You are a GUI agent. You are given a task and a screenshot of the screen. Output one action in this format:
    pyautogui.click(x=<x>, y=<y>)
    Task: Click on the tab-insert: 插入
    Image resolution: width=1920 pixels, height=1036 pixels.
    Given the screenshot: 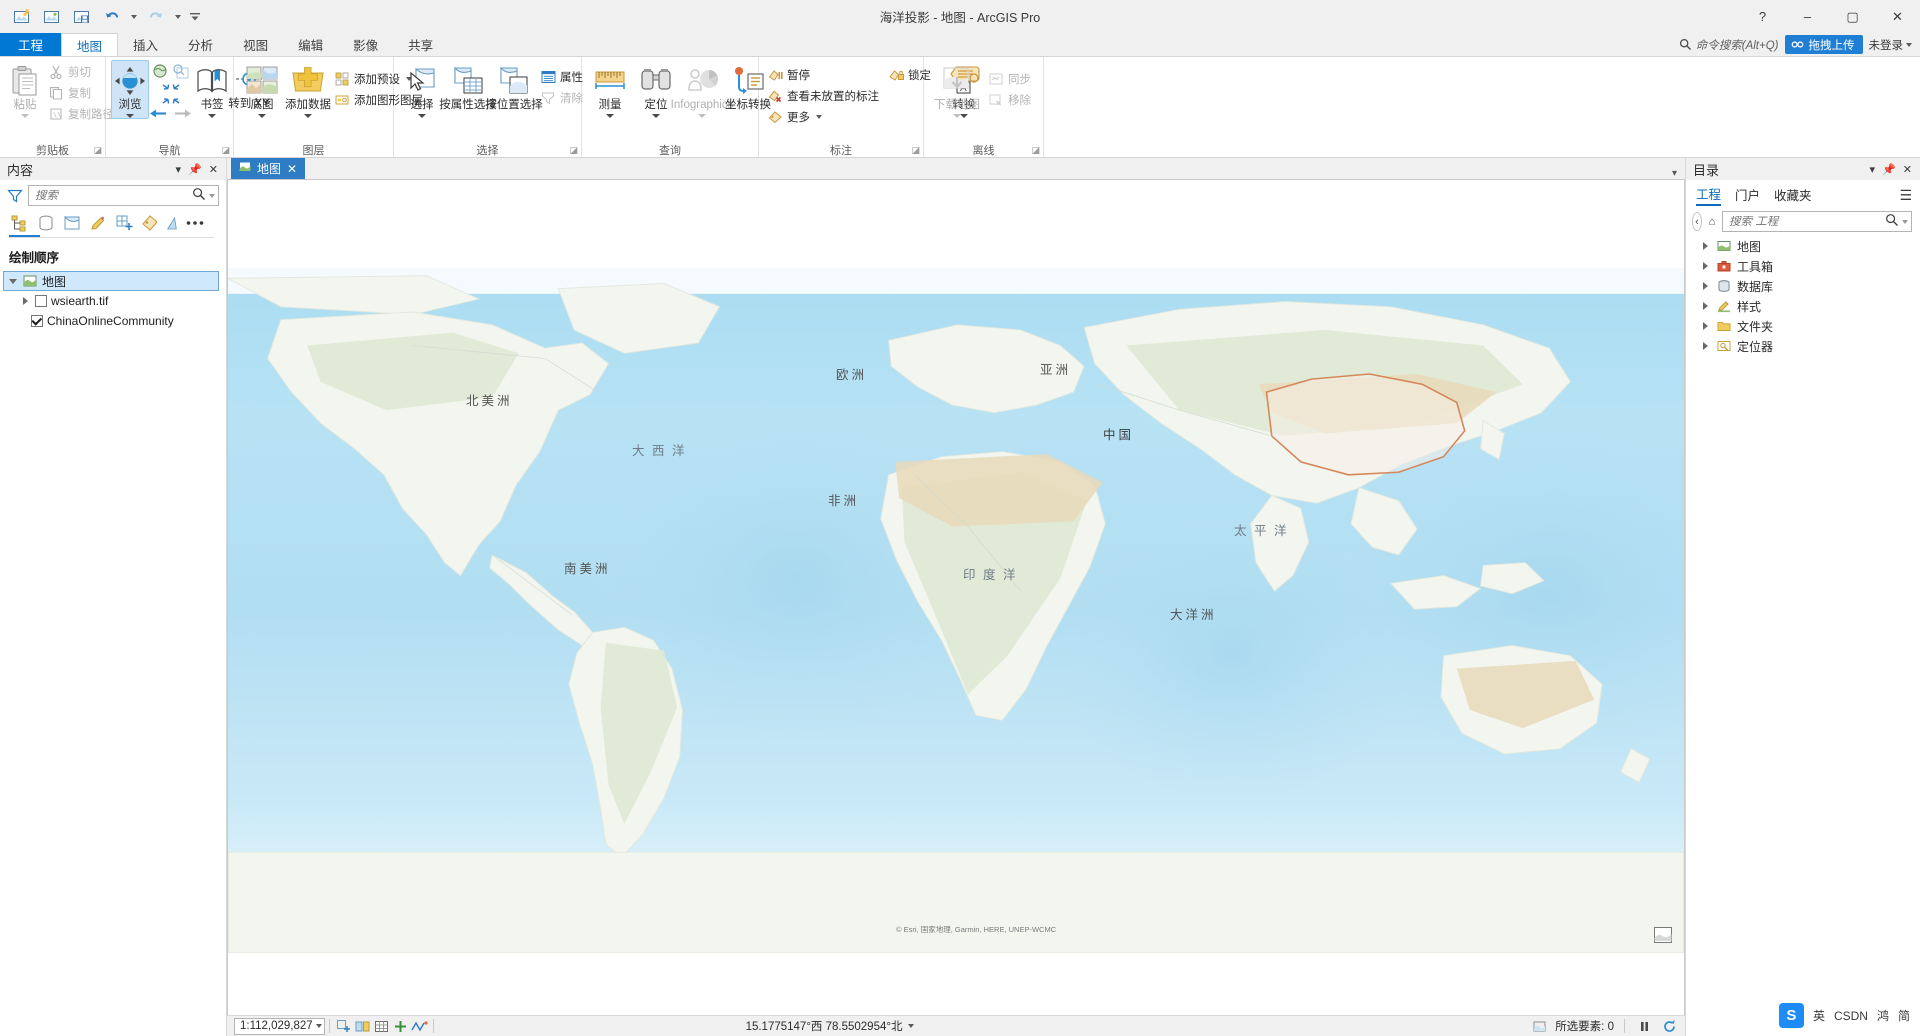 What is the action you would take?
    pyautogui.click(x=145, y=44)
    